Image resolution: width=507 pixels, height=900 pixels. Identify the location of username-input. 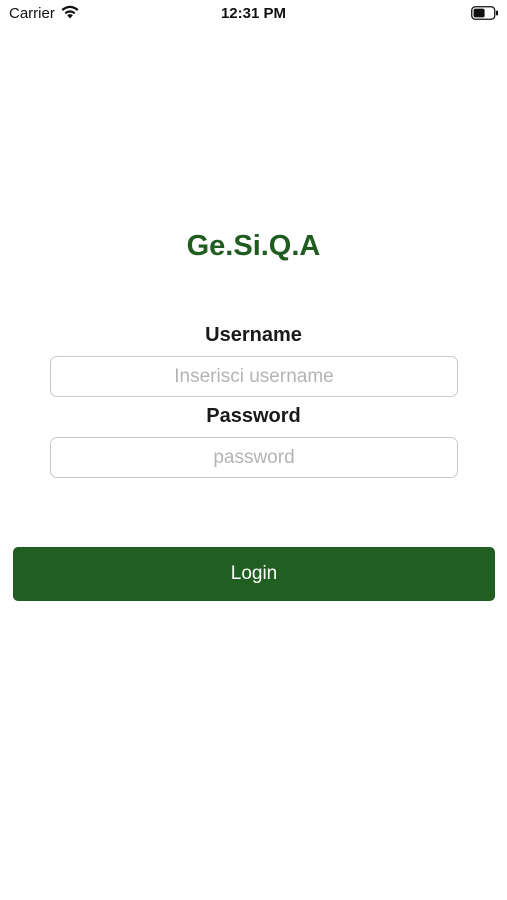
(254, 376).